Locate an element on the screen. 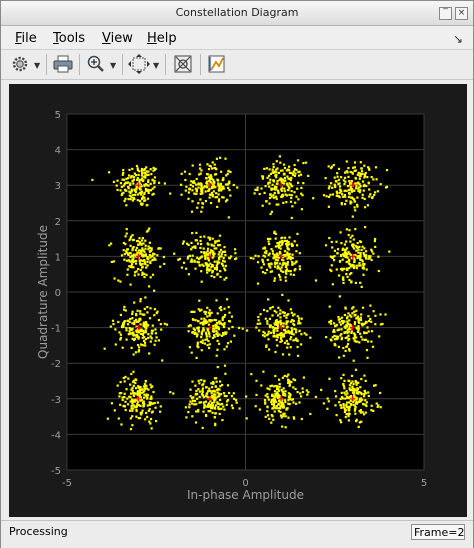 Image resolution: width=474 pixels, height=548 pixels. gear-icon is located at coordinates (20, 64).